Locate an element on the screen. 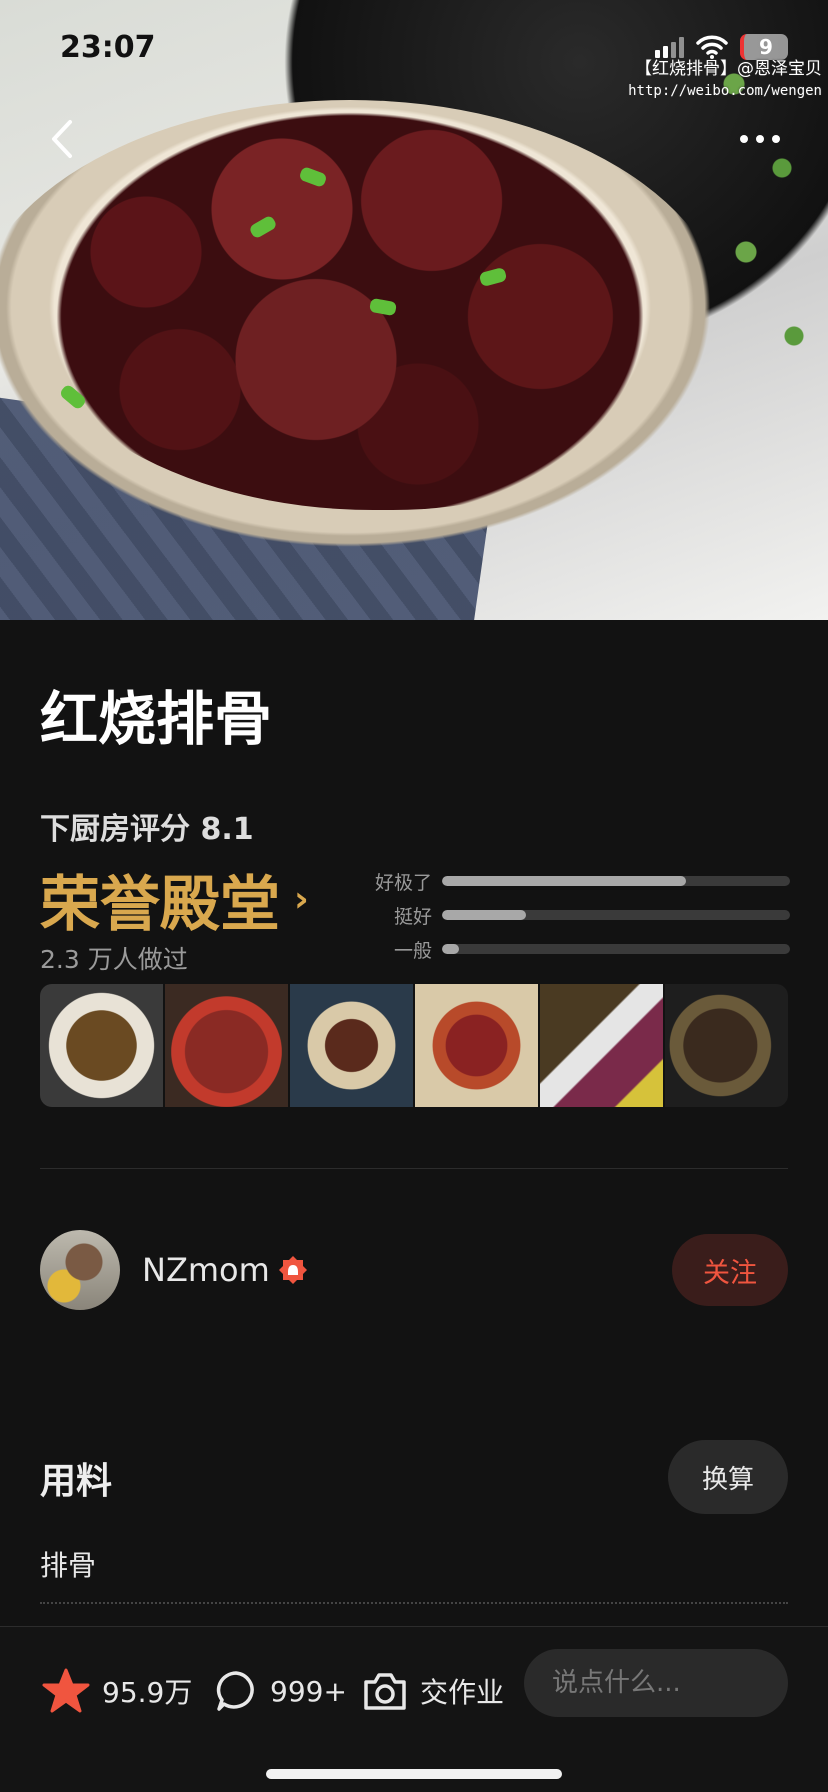 Image resolution: width=828 pixels, height=1792 pixels. chevron-left-icon is located at coordinates (62, 139).